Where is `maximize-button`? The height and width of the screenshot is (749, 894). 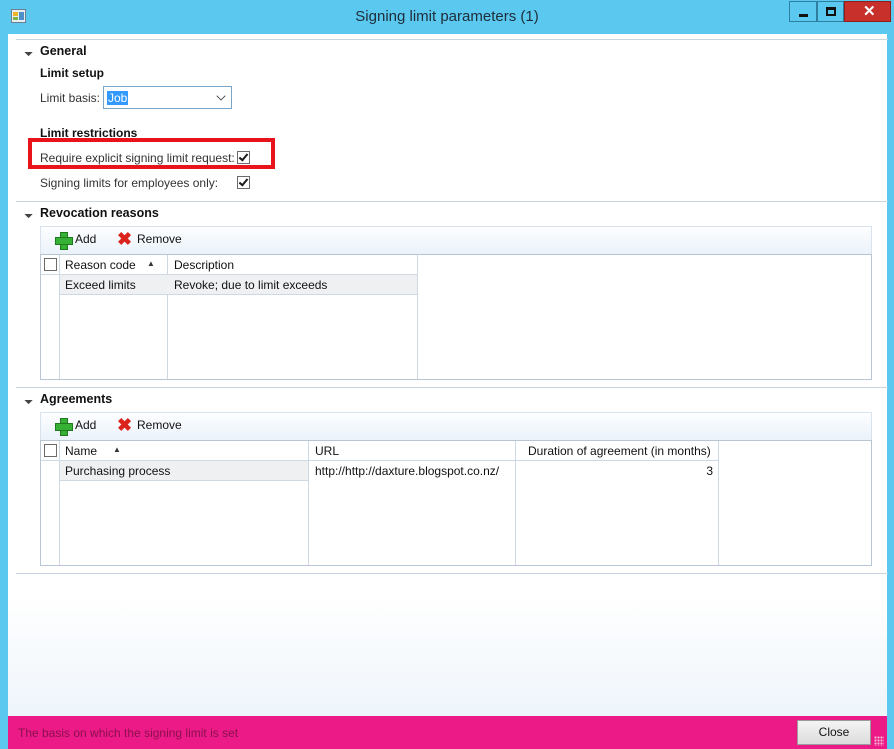 maximize-button is located at coordinates (830, 11).